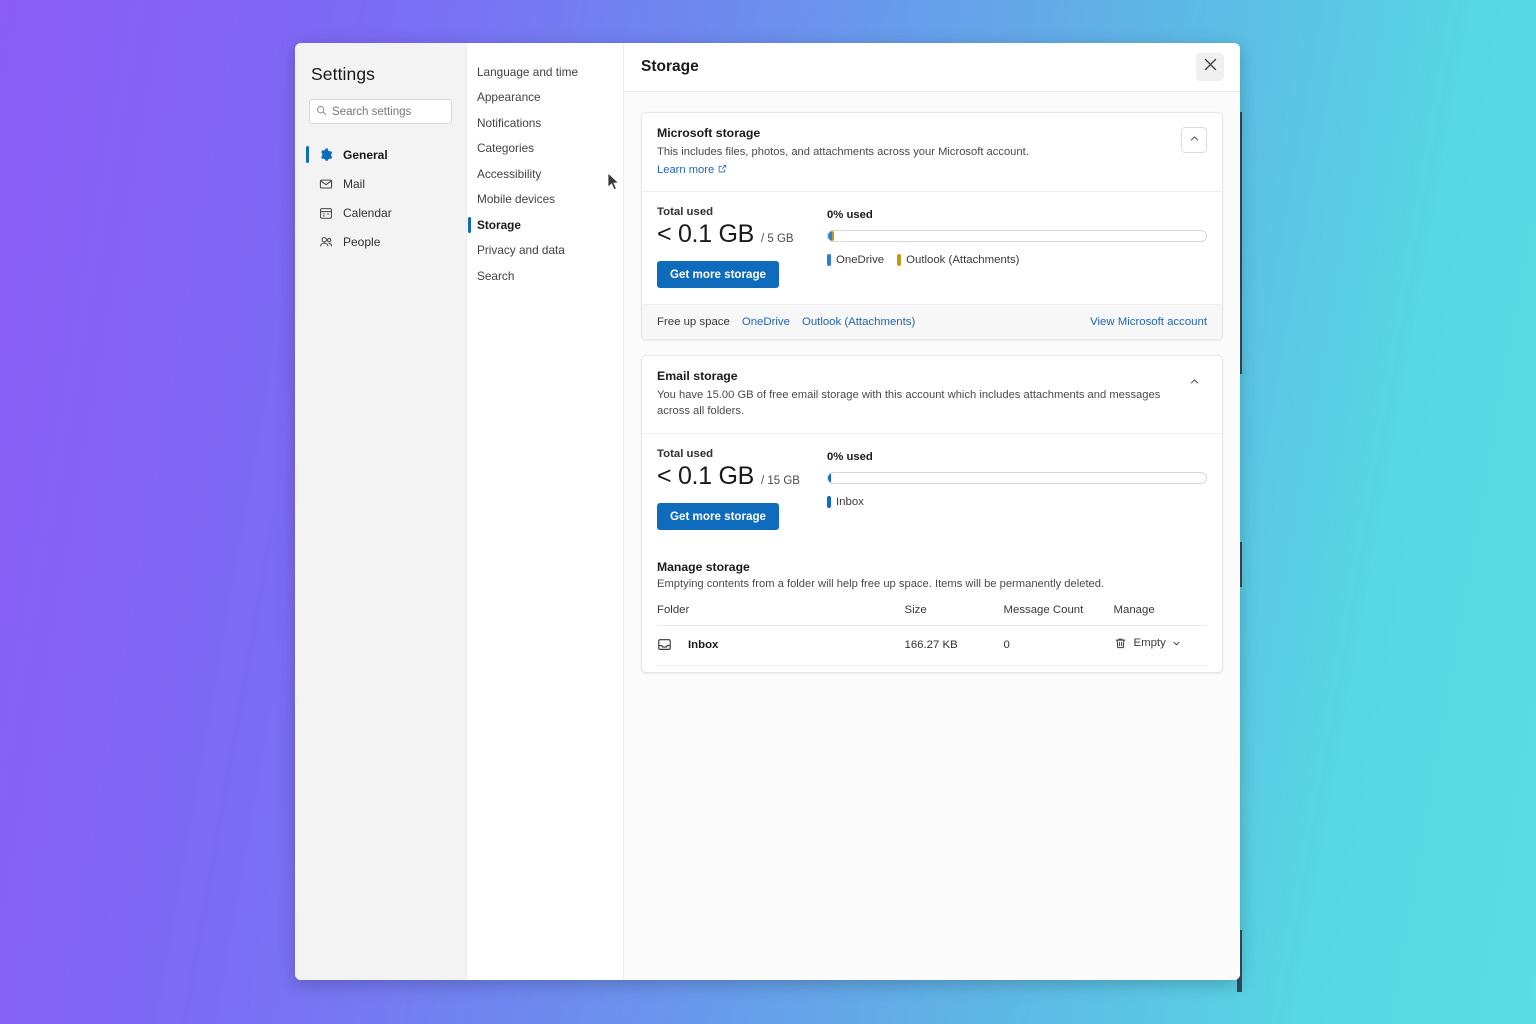 This screenshot has width=1536, height=1024. What do you see at coordinates (343, 74) in the screenshot?
I see `settings-title: Settings` at bounding box center [343, 74].